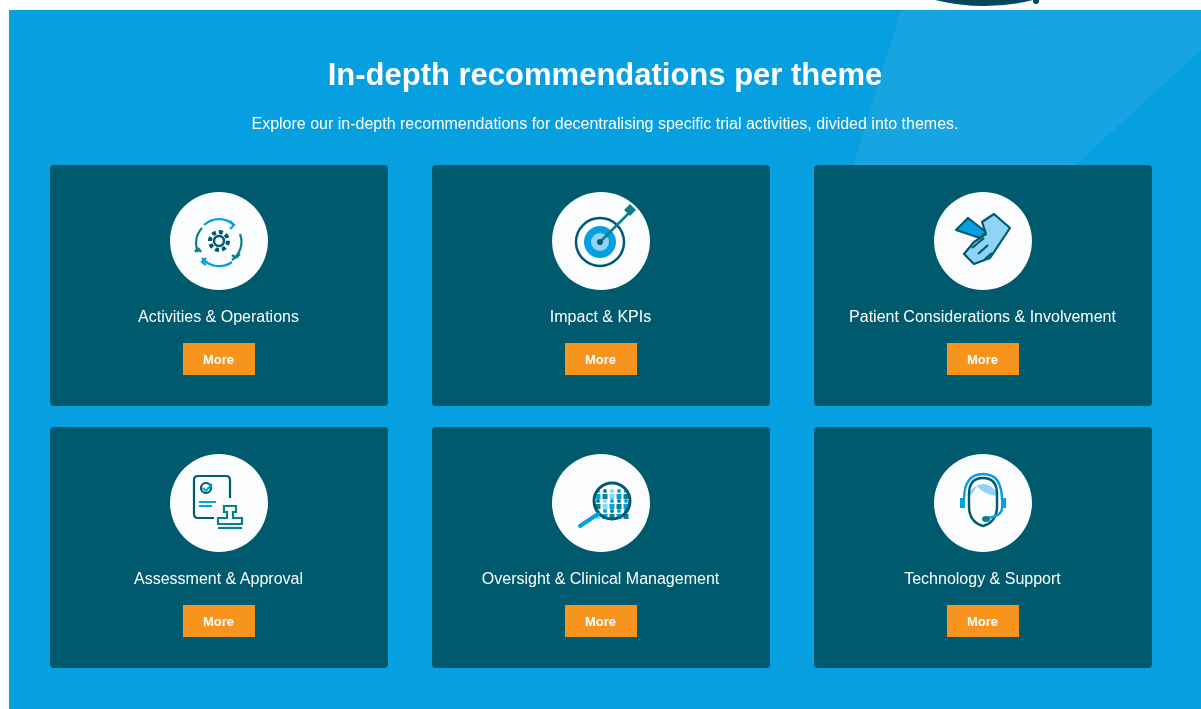  I want to click on theme-title: Technology & Support, so click(982, 579).